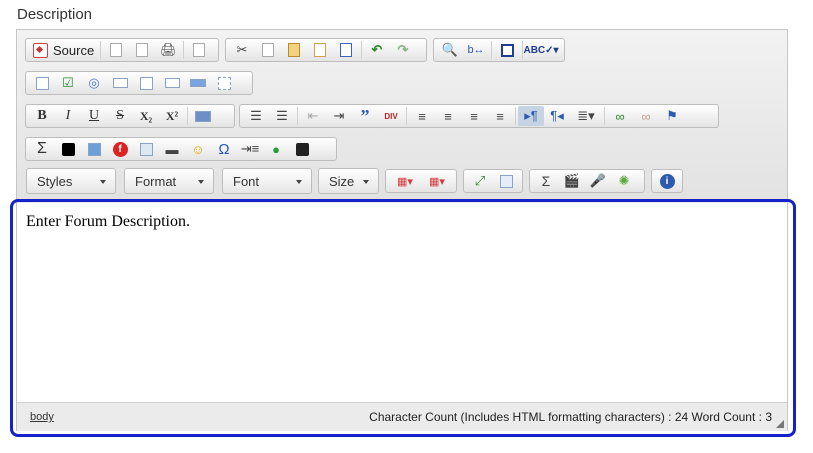 The width and height of the screenshot is (813, 453). I want to click on form-button, so click(42, 83).